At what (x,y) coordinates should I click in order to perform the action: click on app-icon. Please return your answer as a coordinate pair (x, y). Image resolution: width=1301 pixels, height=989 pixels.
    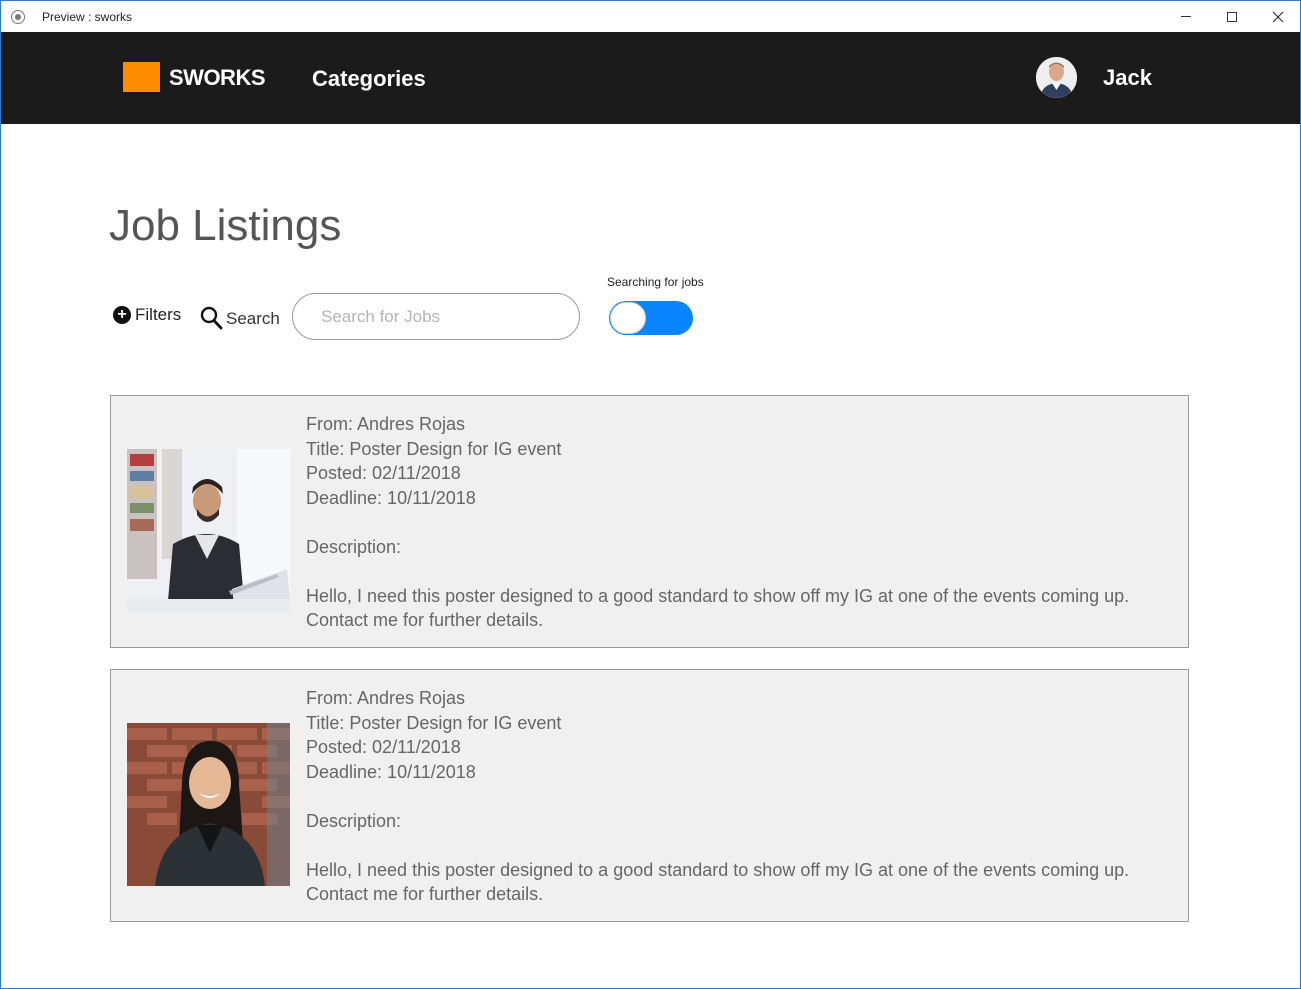
    Looking at the image, I should click on (18, 17).